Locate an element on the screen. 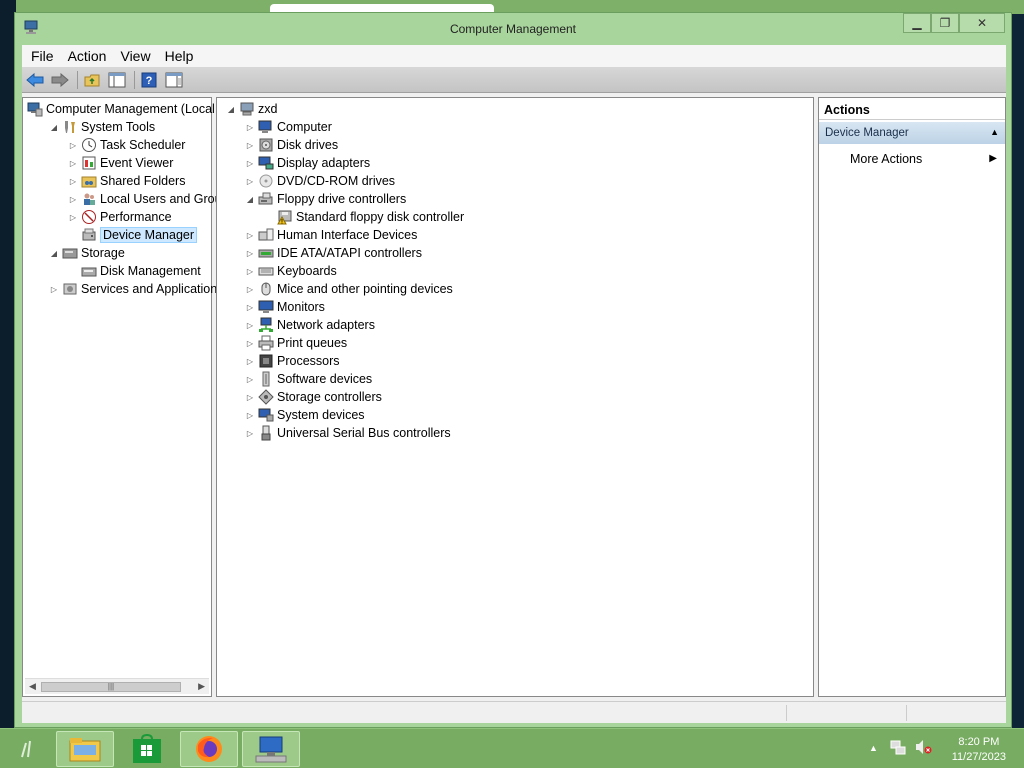 The height and width of the screenshot is (768, 1024). device-tree-item-disk-drives: ▷ Disk drives is located at coordinates (291, 145).